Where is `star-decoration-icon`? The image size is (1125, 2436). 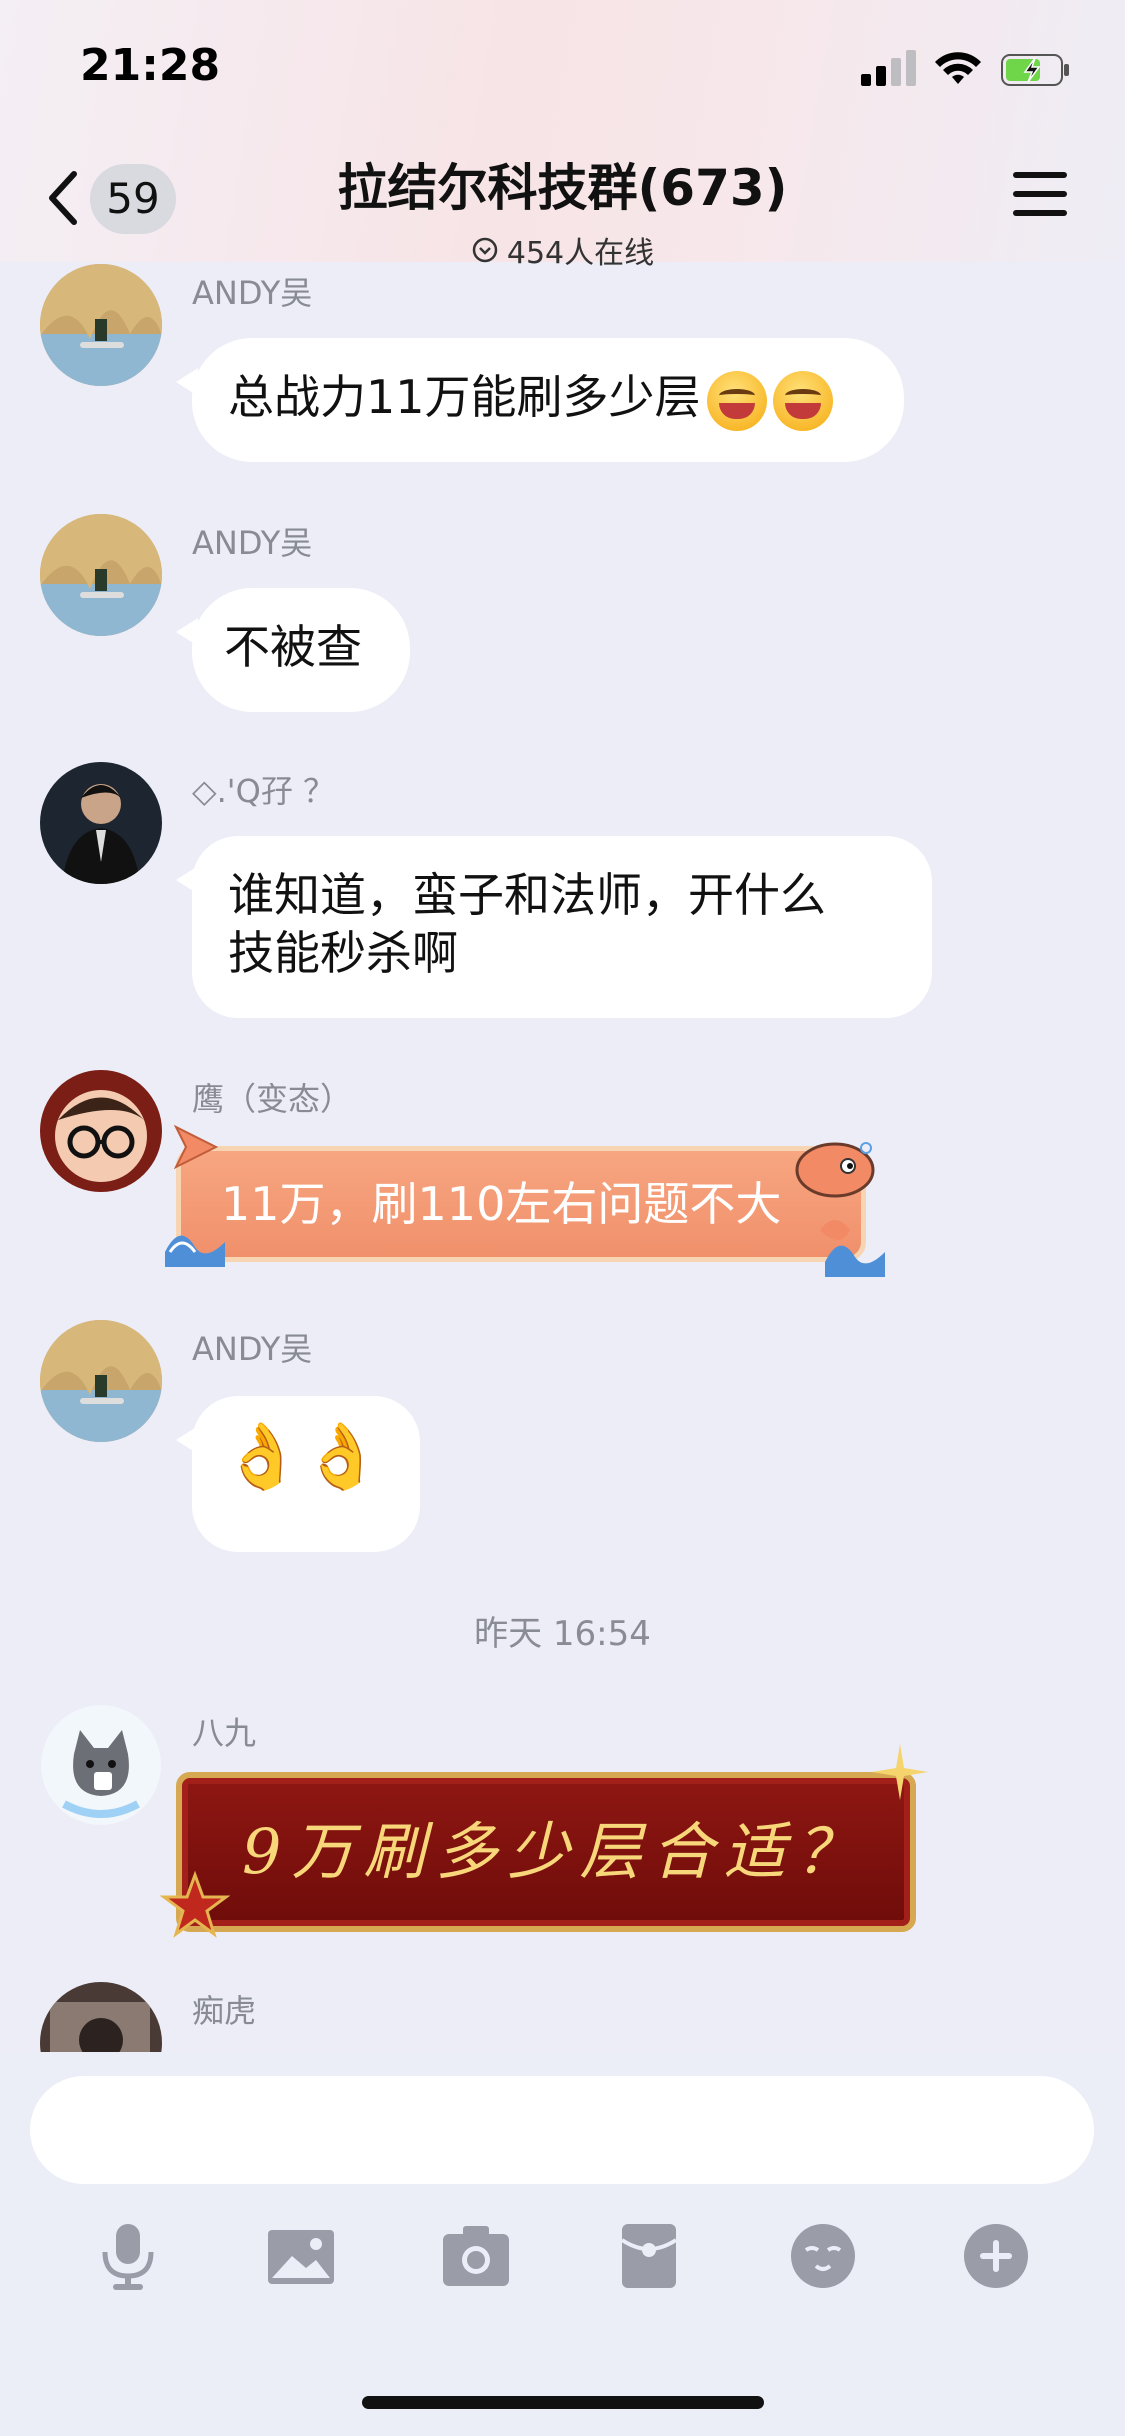
star-decoration-icon is located at coordinates (195, 1904).